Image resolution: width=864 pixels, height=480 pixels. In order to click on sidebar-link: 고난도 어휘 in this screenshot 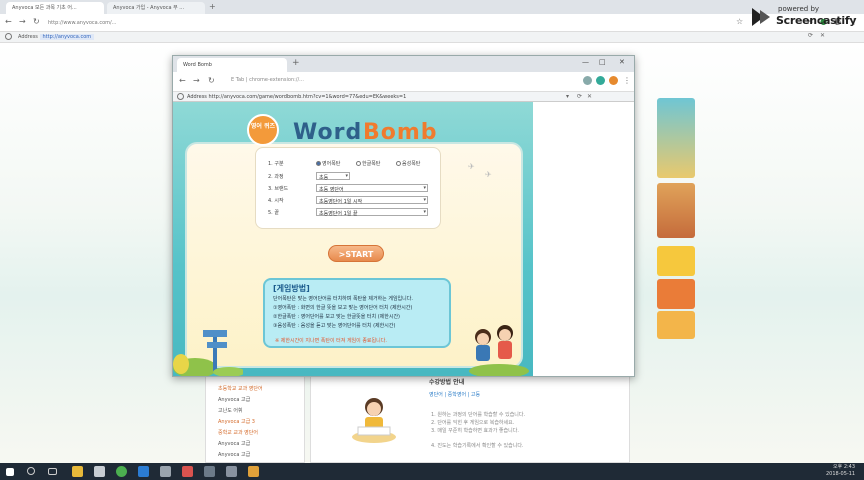, I will do `click(230, 410)`.